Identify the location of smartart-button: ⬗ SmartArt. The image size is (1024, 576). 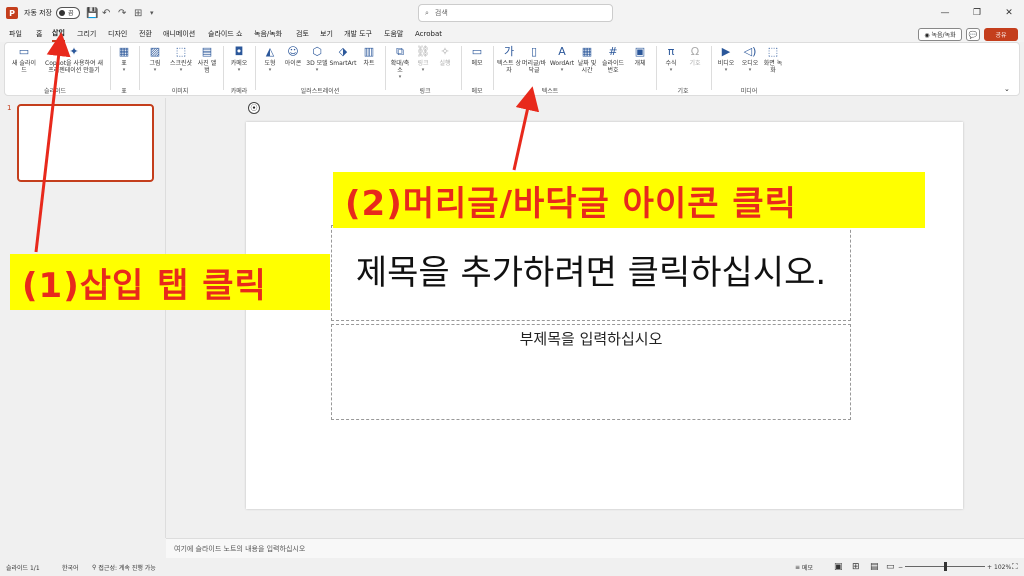
(343, 55).